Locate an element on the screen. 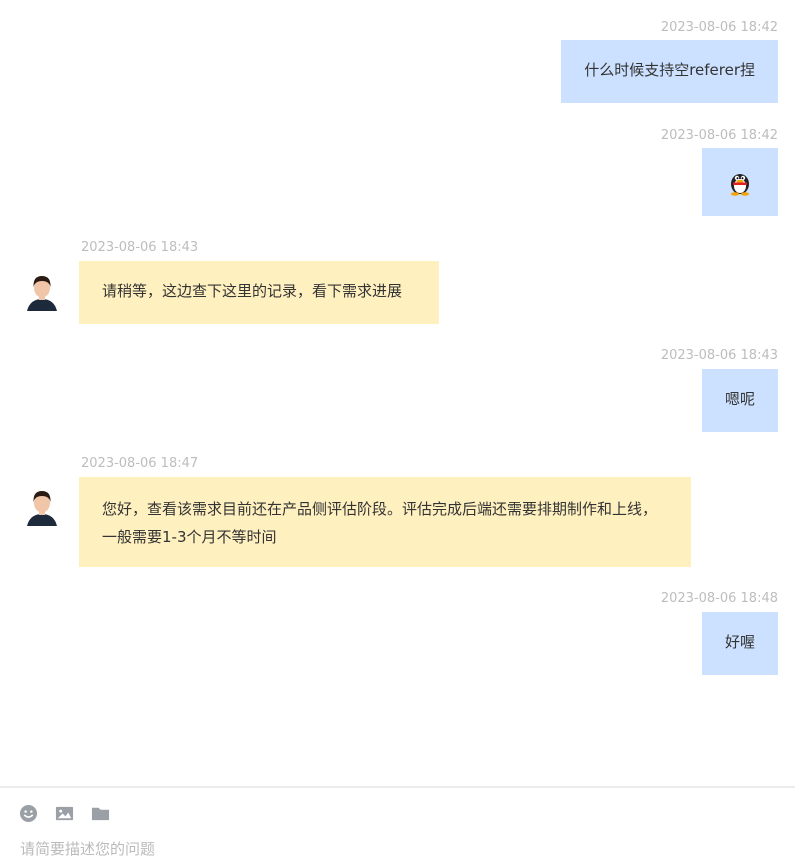 The image size is (795, 861). folder-icon is located at coordinates (100, 813).